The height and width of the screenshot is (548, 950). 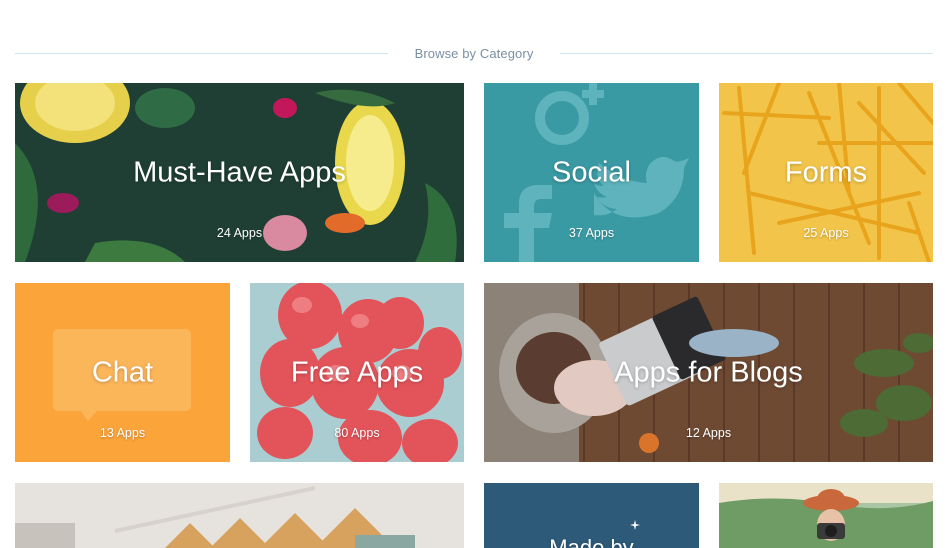 I want to click on browse-by-category-heading: Browse by Category, so click(x=474, y=54).